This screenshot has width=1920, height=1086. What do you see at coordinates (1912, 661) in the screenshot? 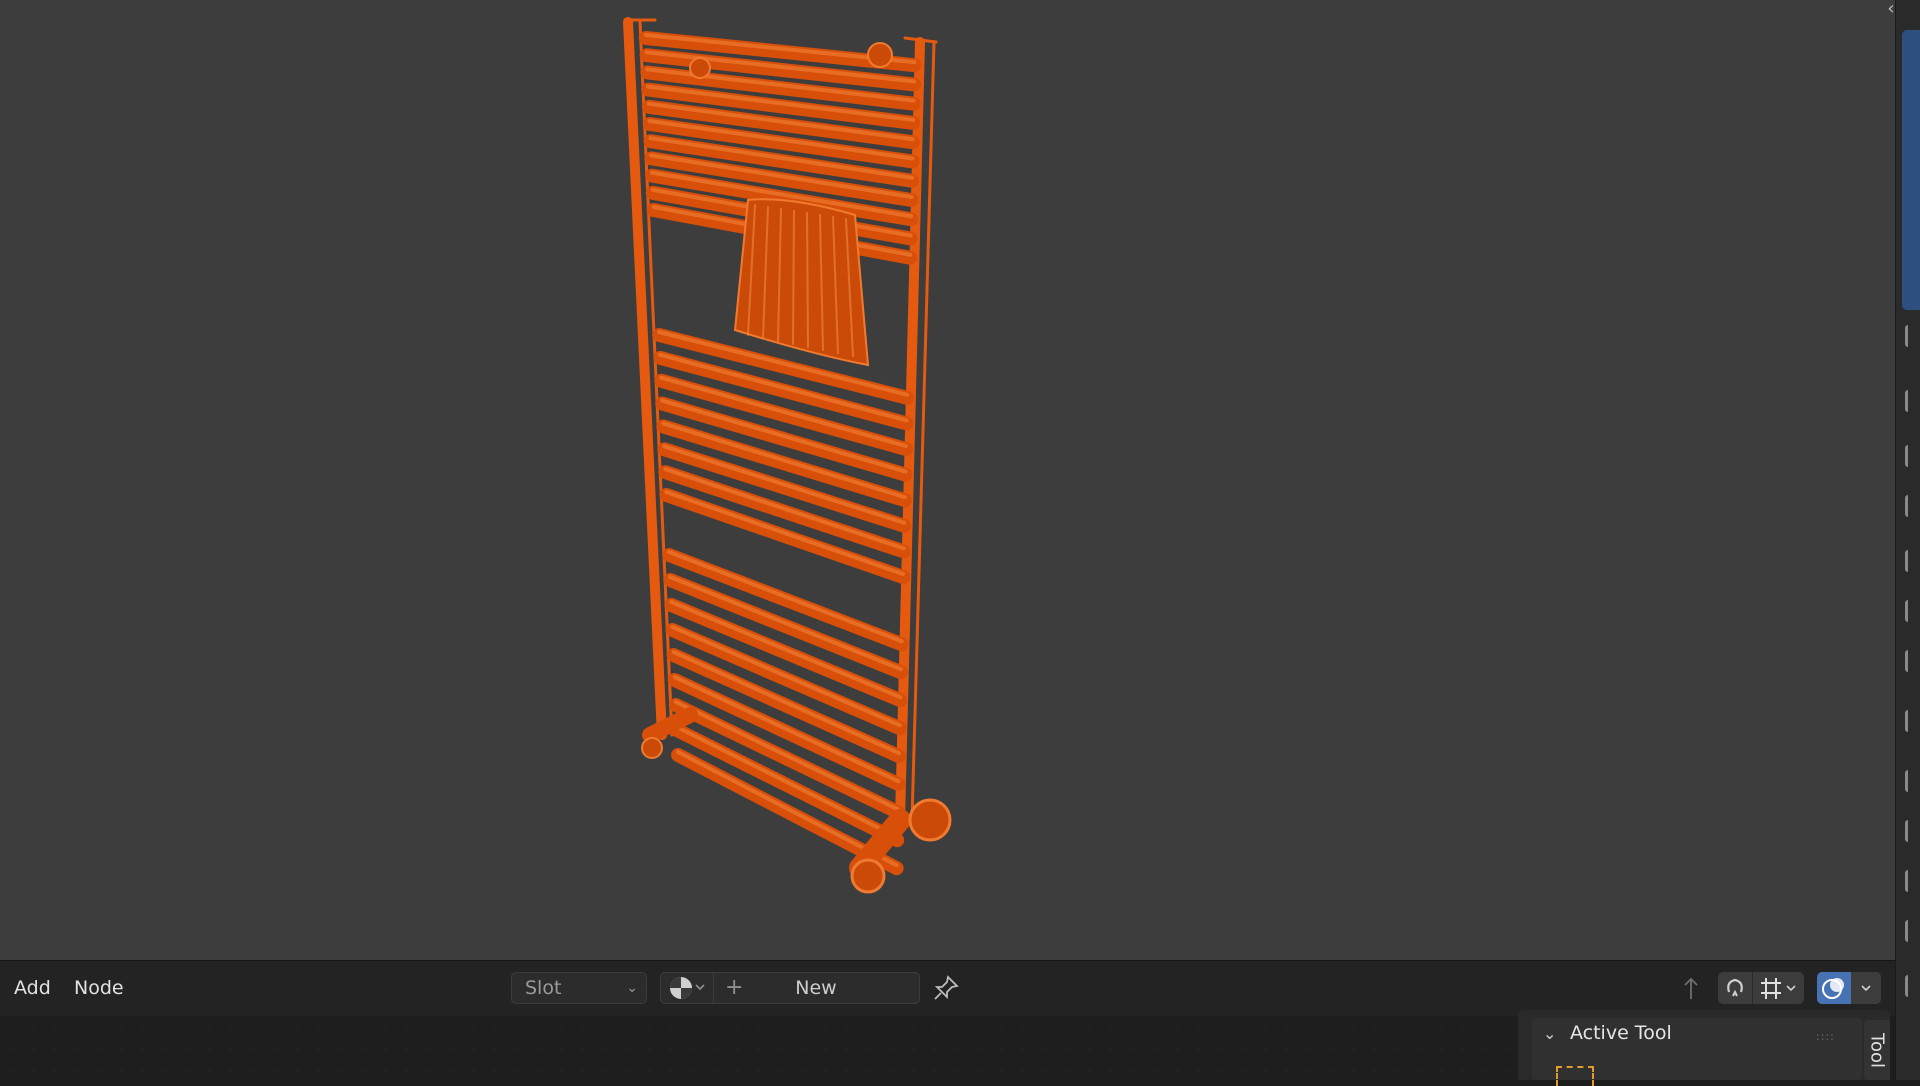
I see `collection-properties-icon` at bounding box center [1912, 661].